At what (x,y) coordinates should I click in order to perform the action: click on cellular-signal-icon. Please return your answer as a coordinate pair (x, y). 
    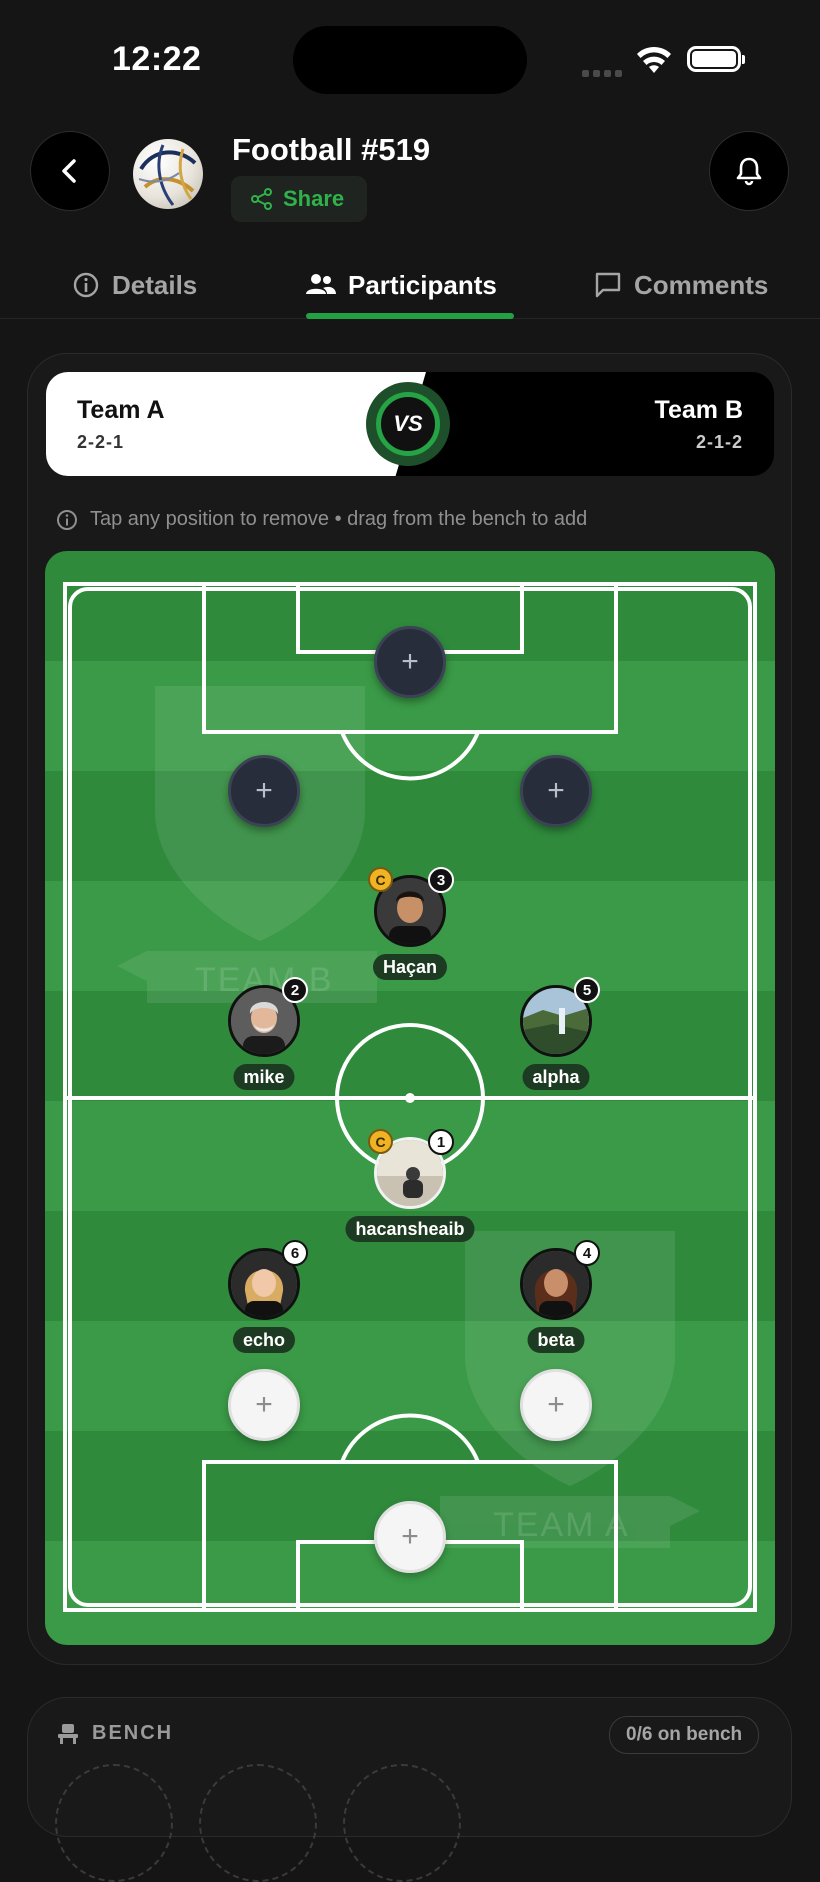
    Looking at the image, I should click on (604, 73).